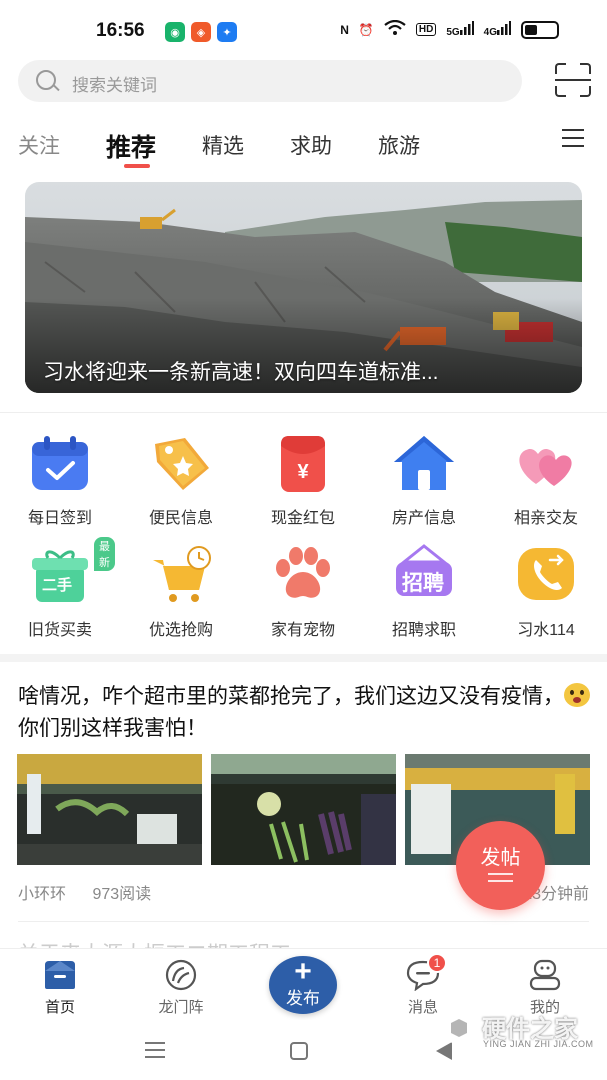 This screenshot has width=607, height=1080. Describe the element at coordinates (545, 518) in the screenshot. I see `grid-item-label: 相亲交友` at that location.